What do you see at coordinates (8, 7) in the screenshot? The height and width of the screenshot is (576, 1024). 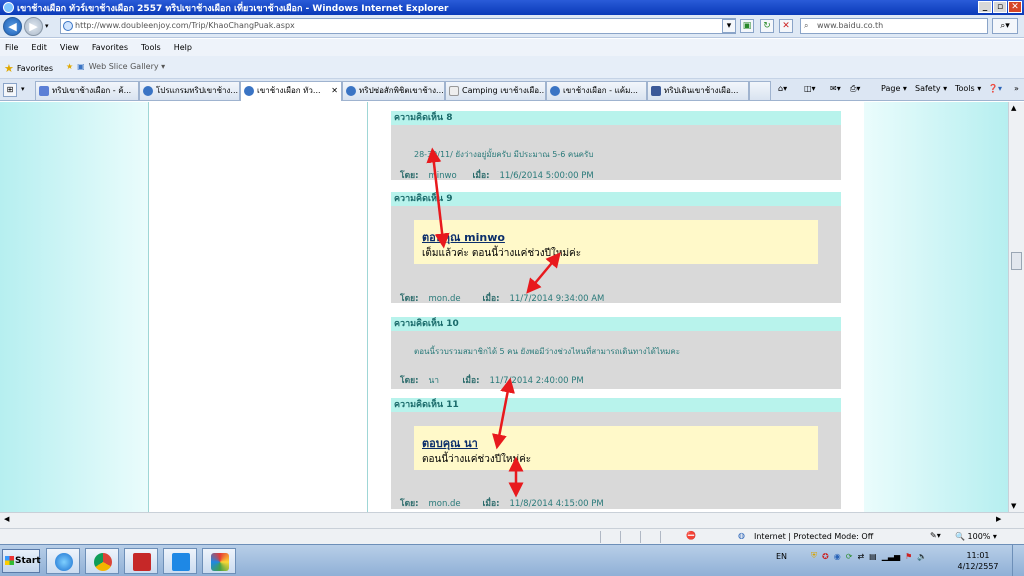 I see `ie-logo-icon` at bounding box center [8, 7].